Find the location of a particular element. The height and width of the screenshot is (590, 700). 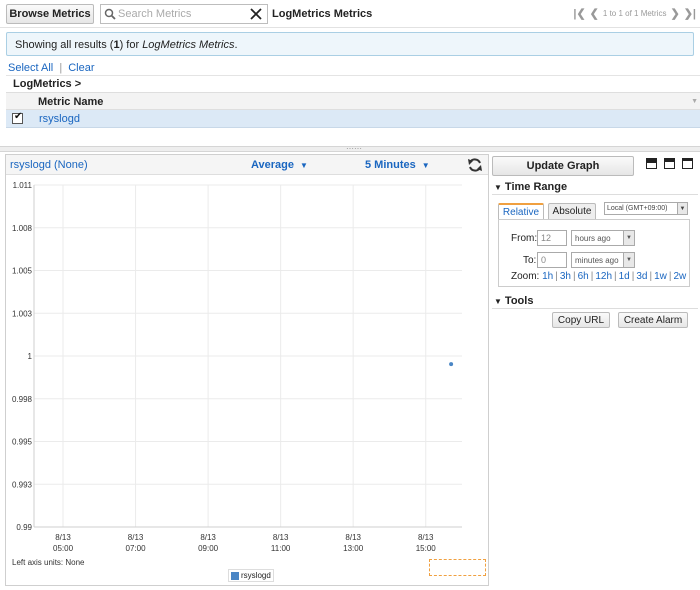

column-metric-name: Metric Name is located at coordinates (70, 102).